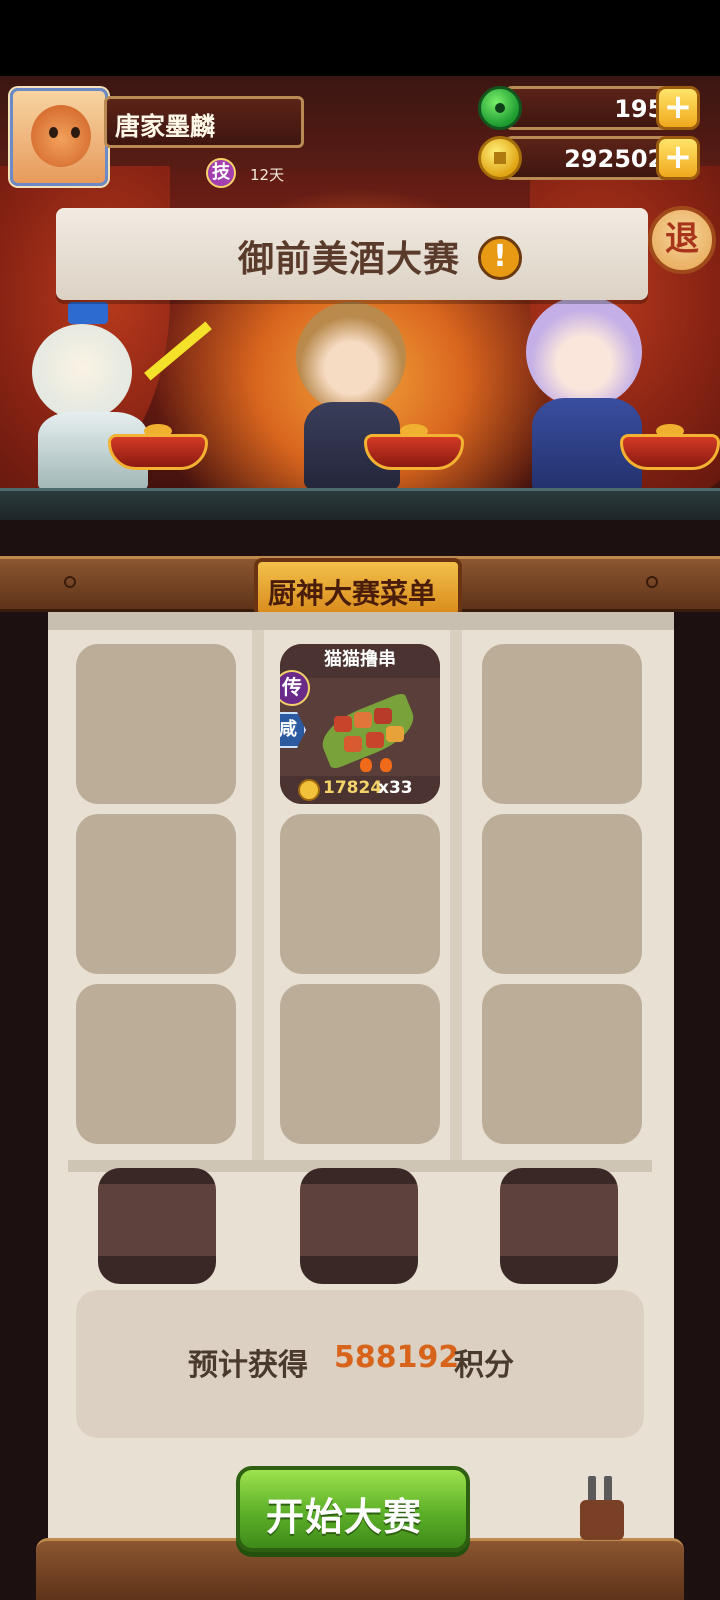 Image resolution: width=720 pixels, height=1600 pixels. I want to click on dish-slot-filled: 猫猫撸串 传 咸 17824 x33, so click(360, 724).